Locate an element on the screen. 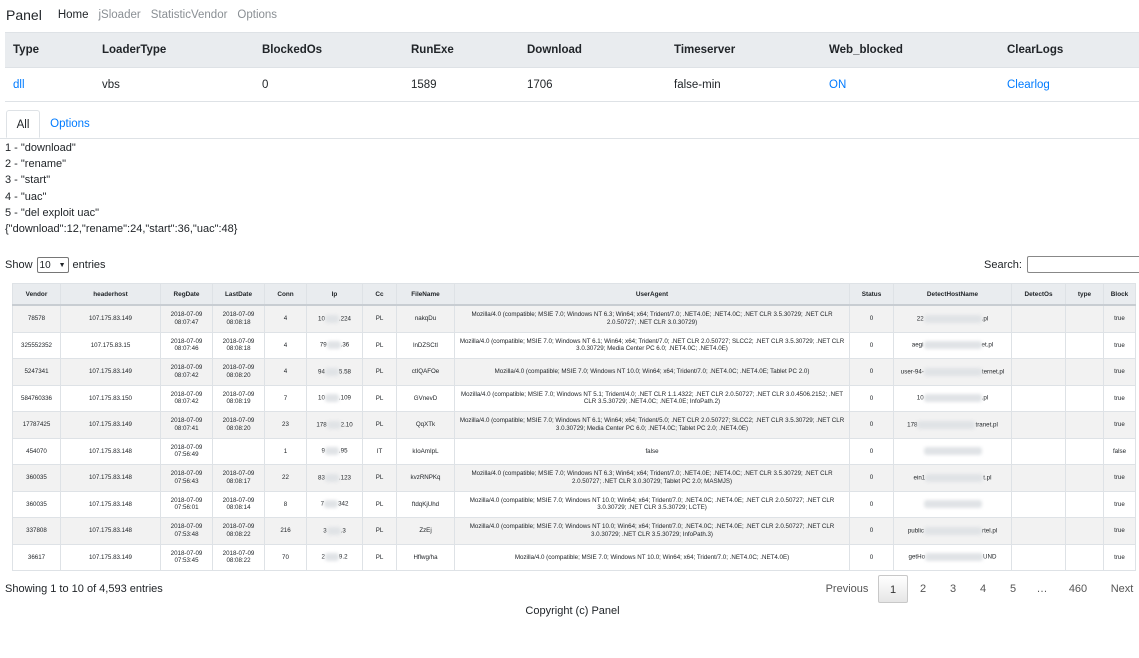 This screenshot has height=658, width=1139. cell-filename: nakqDu is located at coordinates (425, 318).